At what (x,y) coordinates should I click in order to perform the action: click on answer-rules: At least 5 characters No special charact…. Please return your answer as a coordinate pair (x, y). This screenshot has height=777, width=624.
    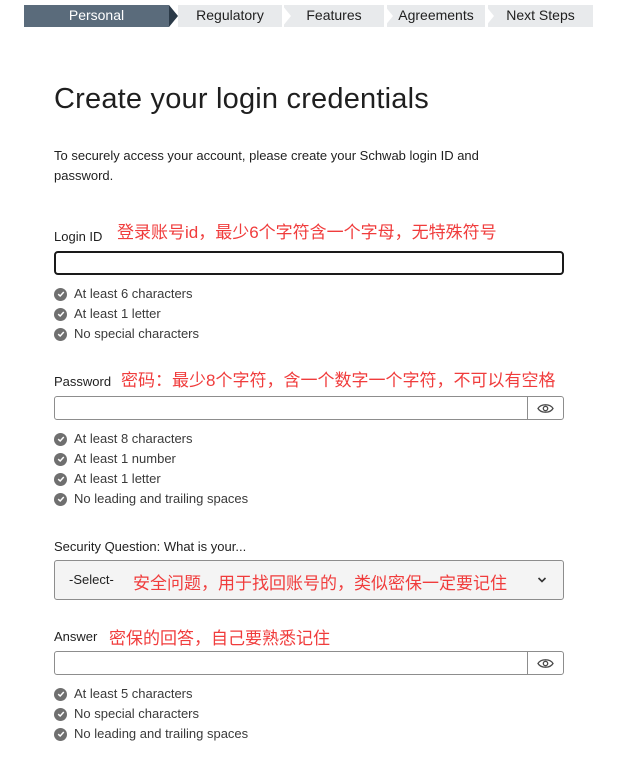
    Looking at the image, I should click on (151, 714).